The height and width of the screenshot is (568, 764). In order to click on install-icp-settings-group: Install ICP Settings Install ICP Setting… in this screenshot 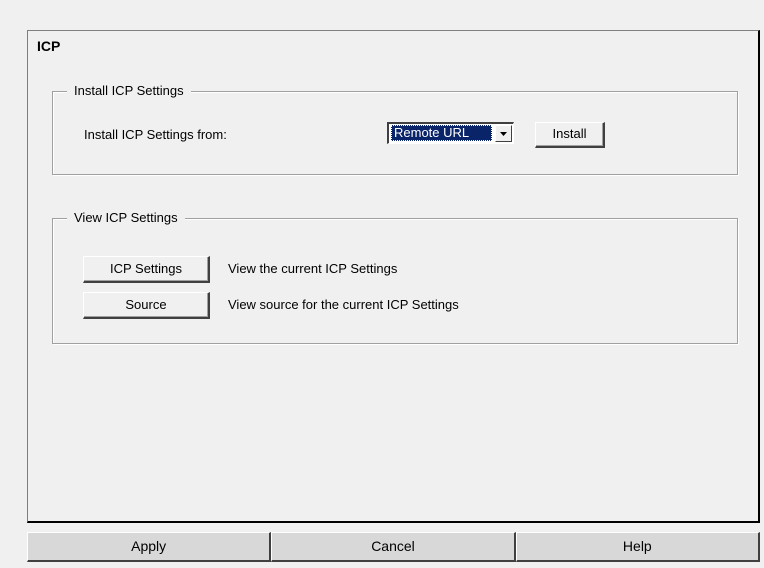, I will do `click(395, 129)`.